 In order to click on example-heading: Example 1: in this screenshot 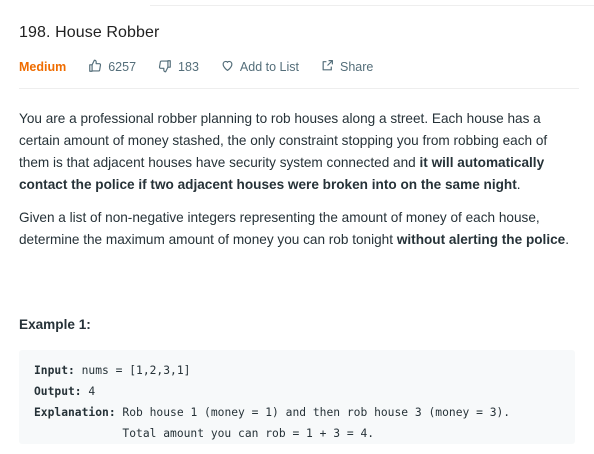, I will do `click(55, 324)`.